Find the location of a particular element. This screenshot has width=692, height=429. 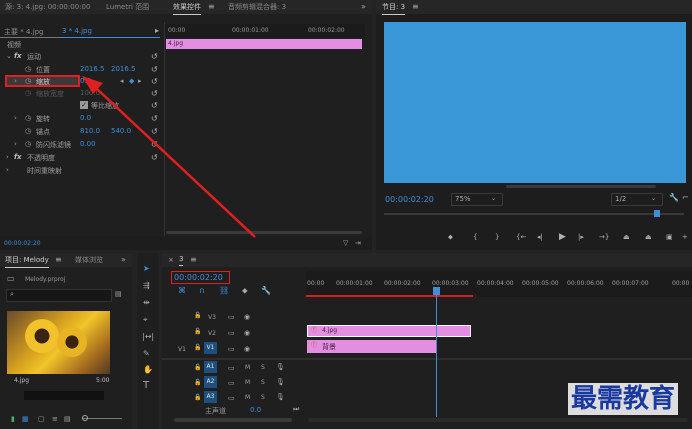

program-zoom-scroll is located at coordinates (581, 186).